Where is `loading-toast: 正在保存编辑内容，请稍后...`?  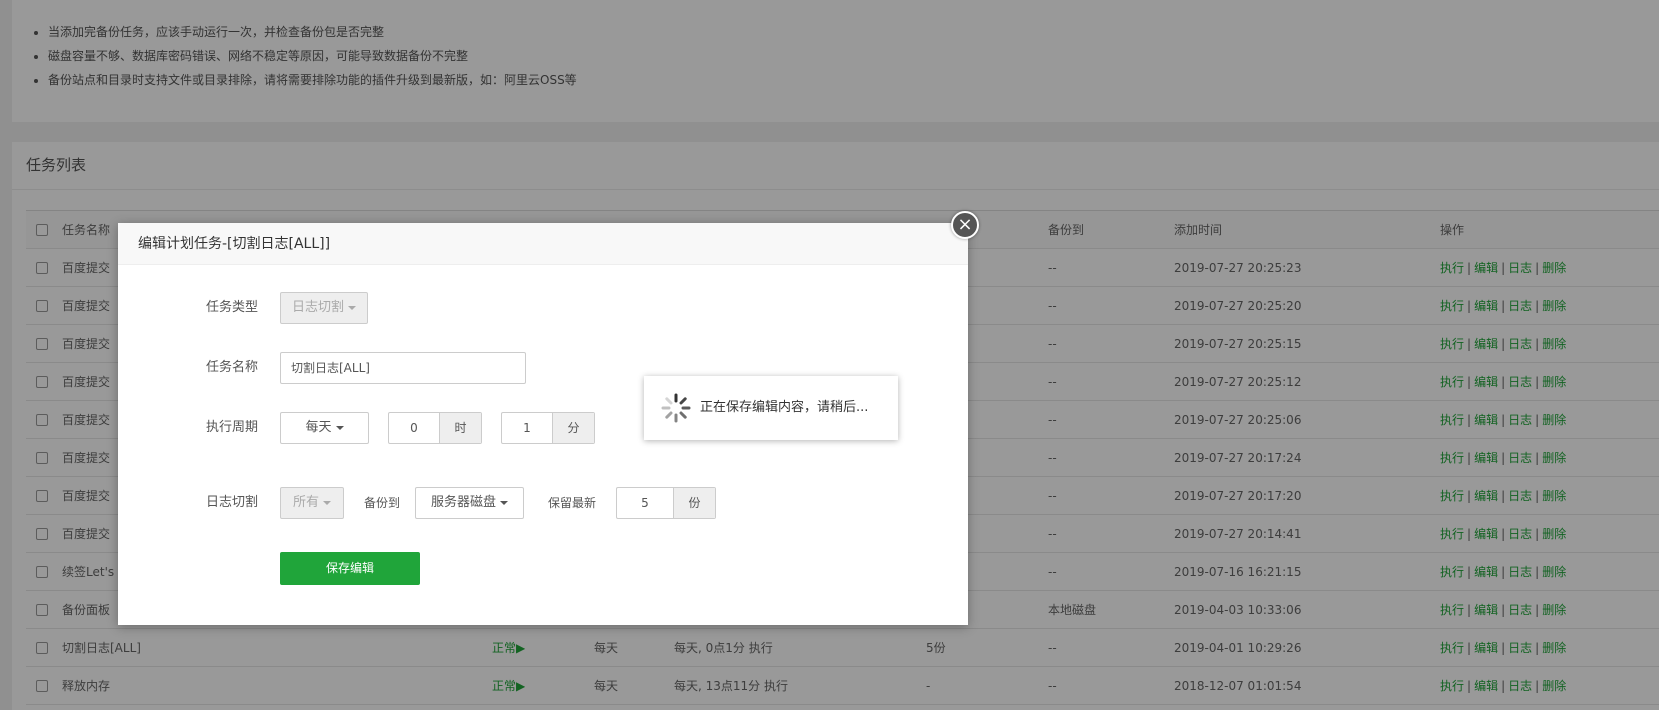 loading-toast: 正在保存编辑内容，请稍后... is located at coordinates (771, 408).